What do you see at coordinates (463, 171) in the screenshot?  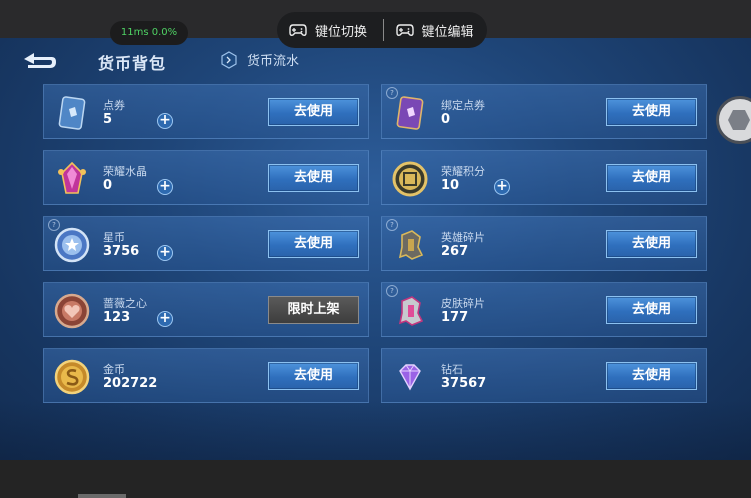 I see `currency-name: 荣耀积分` at bounding box center [463, 171].